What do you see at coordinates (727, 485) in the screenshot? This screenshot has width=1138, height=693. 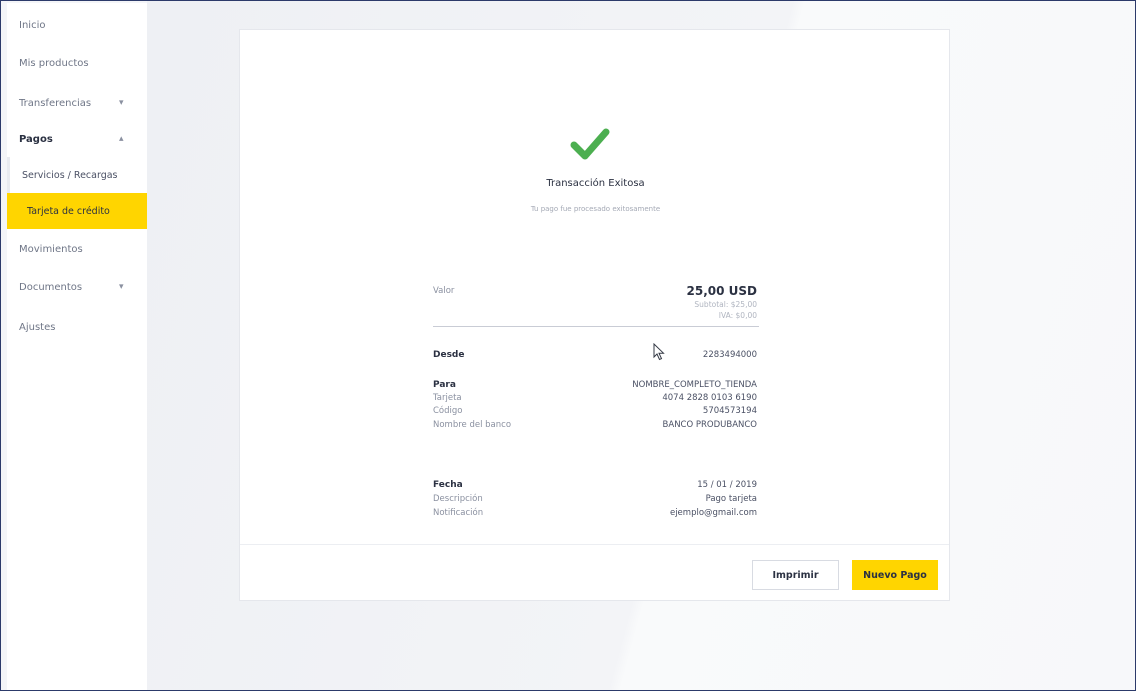 I see `date-value: 15 / 01 / 2019` at bounding box center [727, 485].